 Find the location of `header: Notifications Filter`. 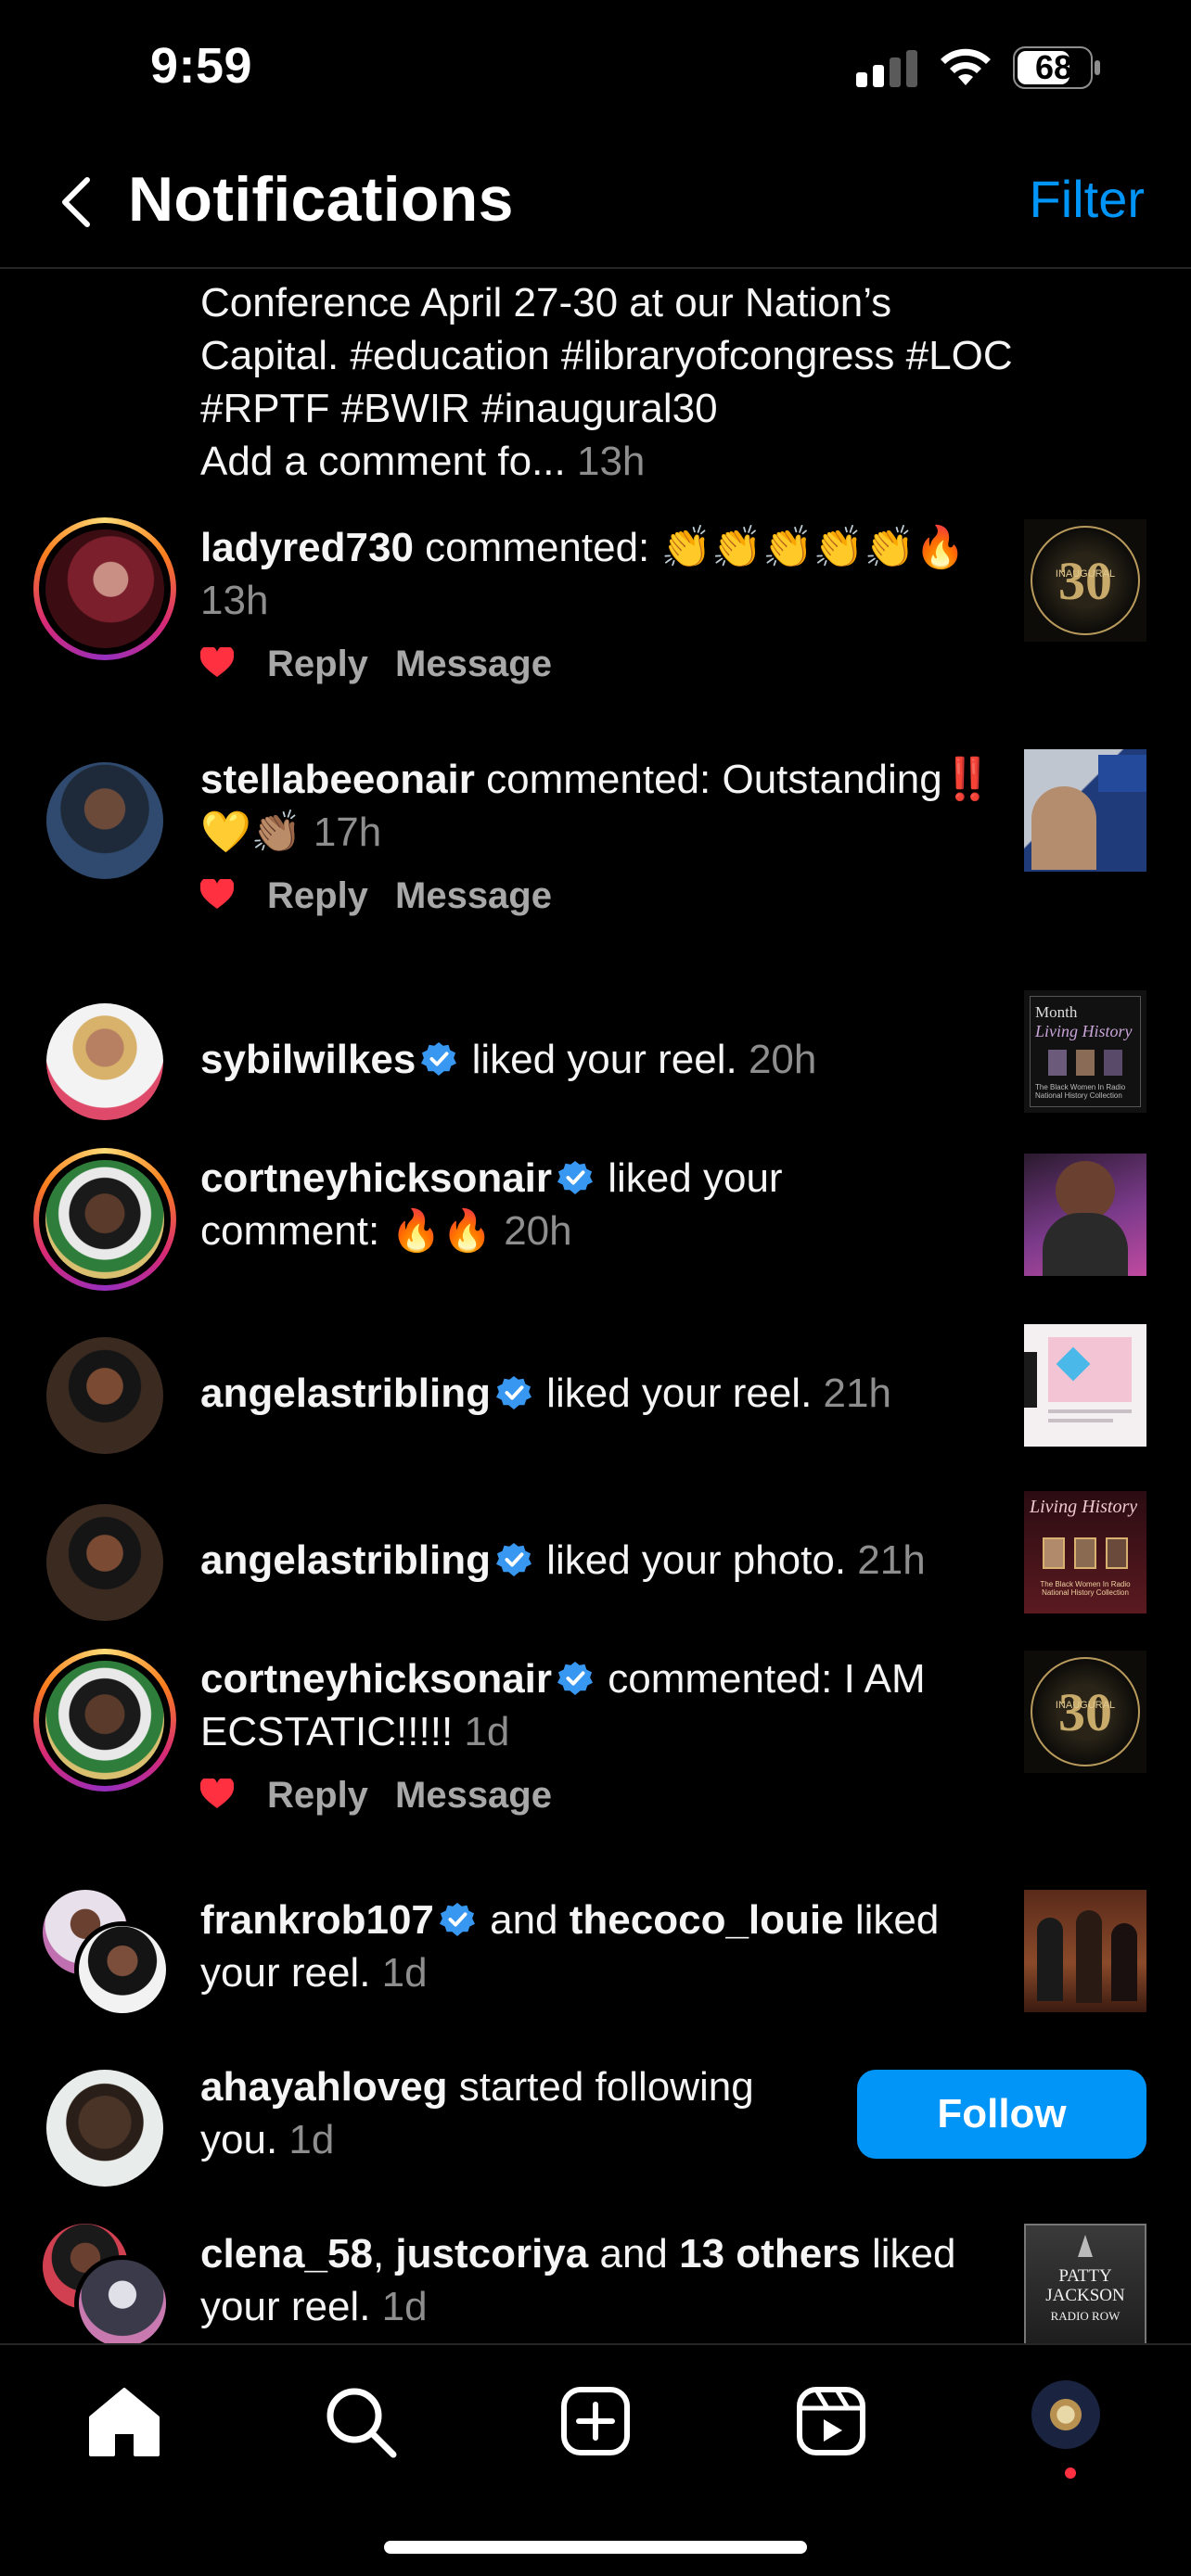

header: Notifications Filter is located at coordinates (595, 204).